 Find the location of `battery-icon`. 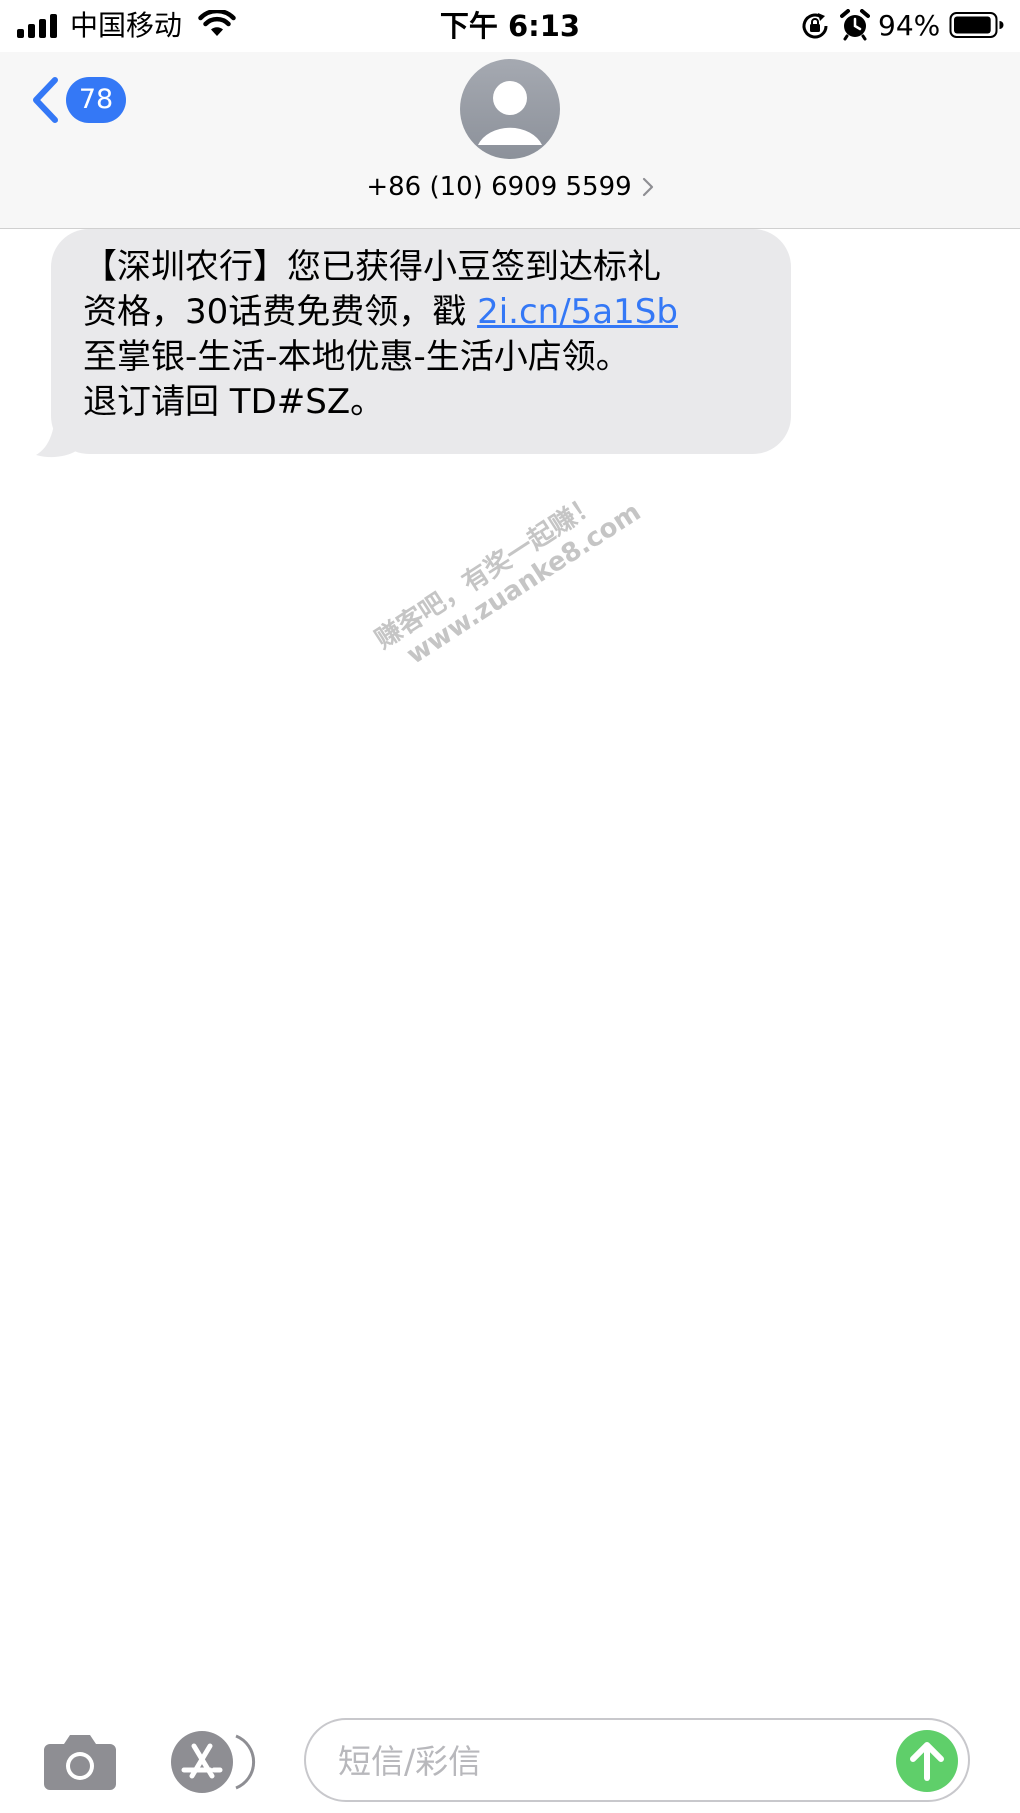

battery-icon is located at coordinates (976, 25).